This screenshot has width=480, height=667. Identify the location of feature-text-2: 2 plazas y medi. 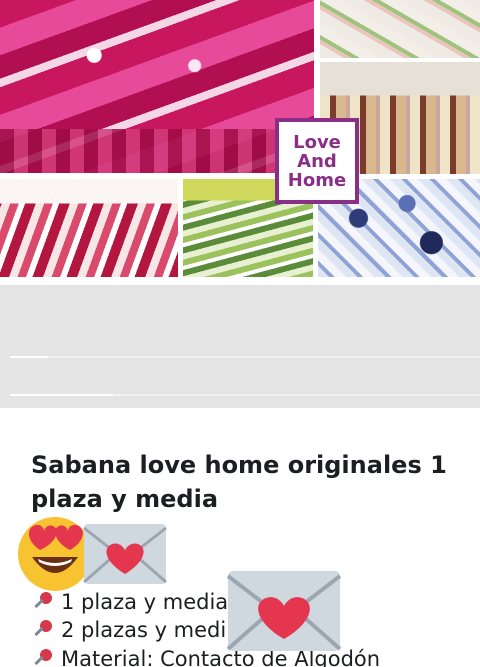
(144, 630).